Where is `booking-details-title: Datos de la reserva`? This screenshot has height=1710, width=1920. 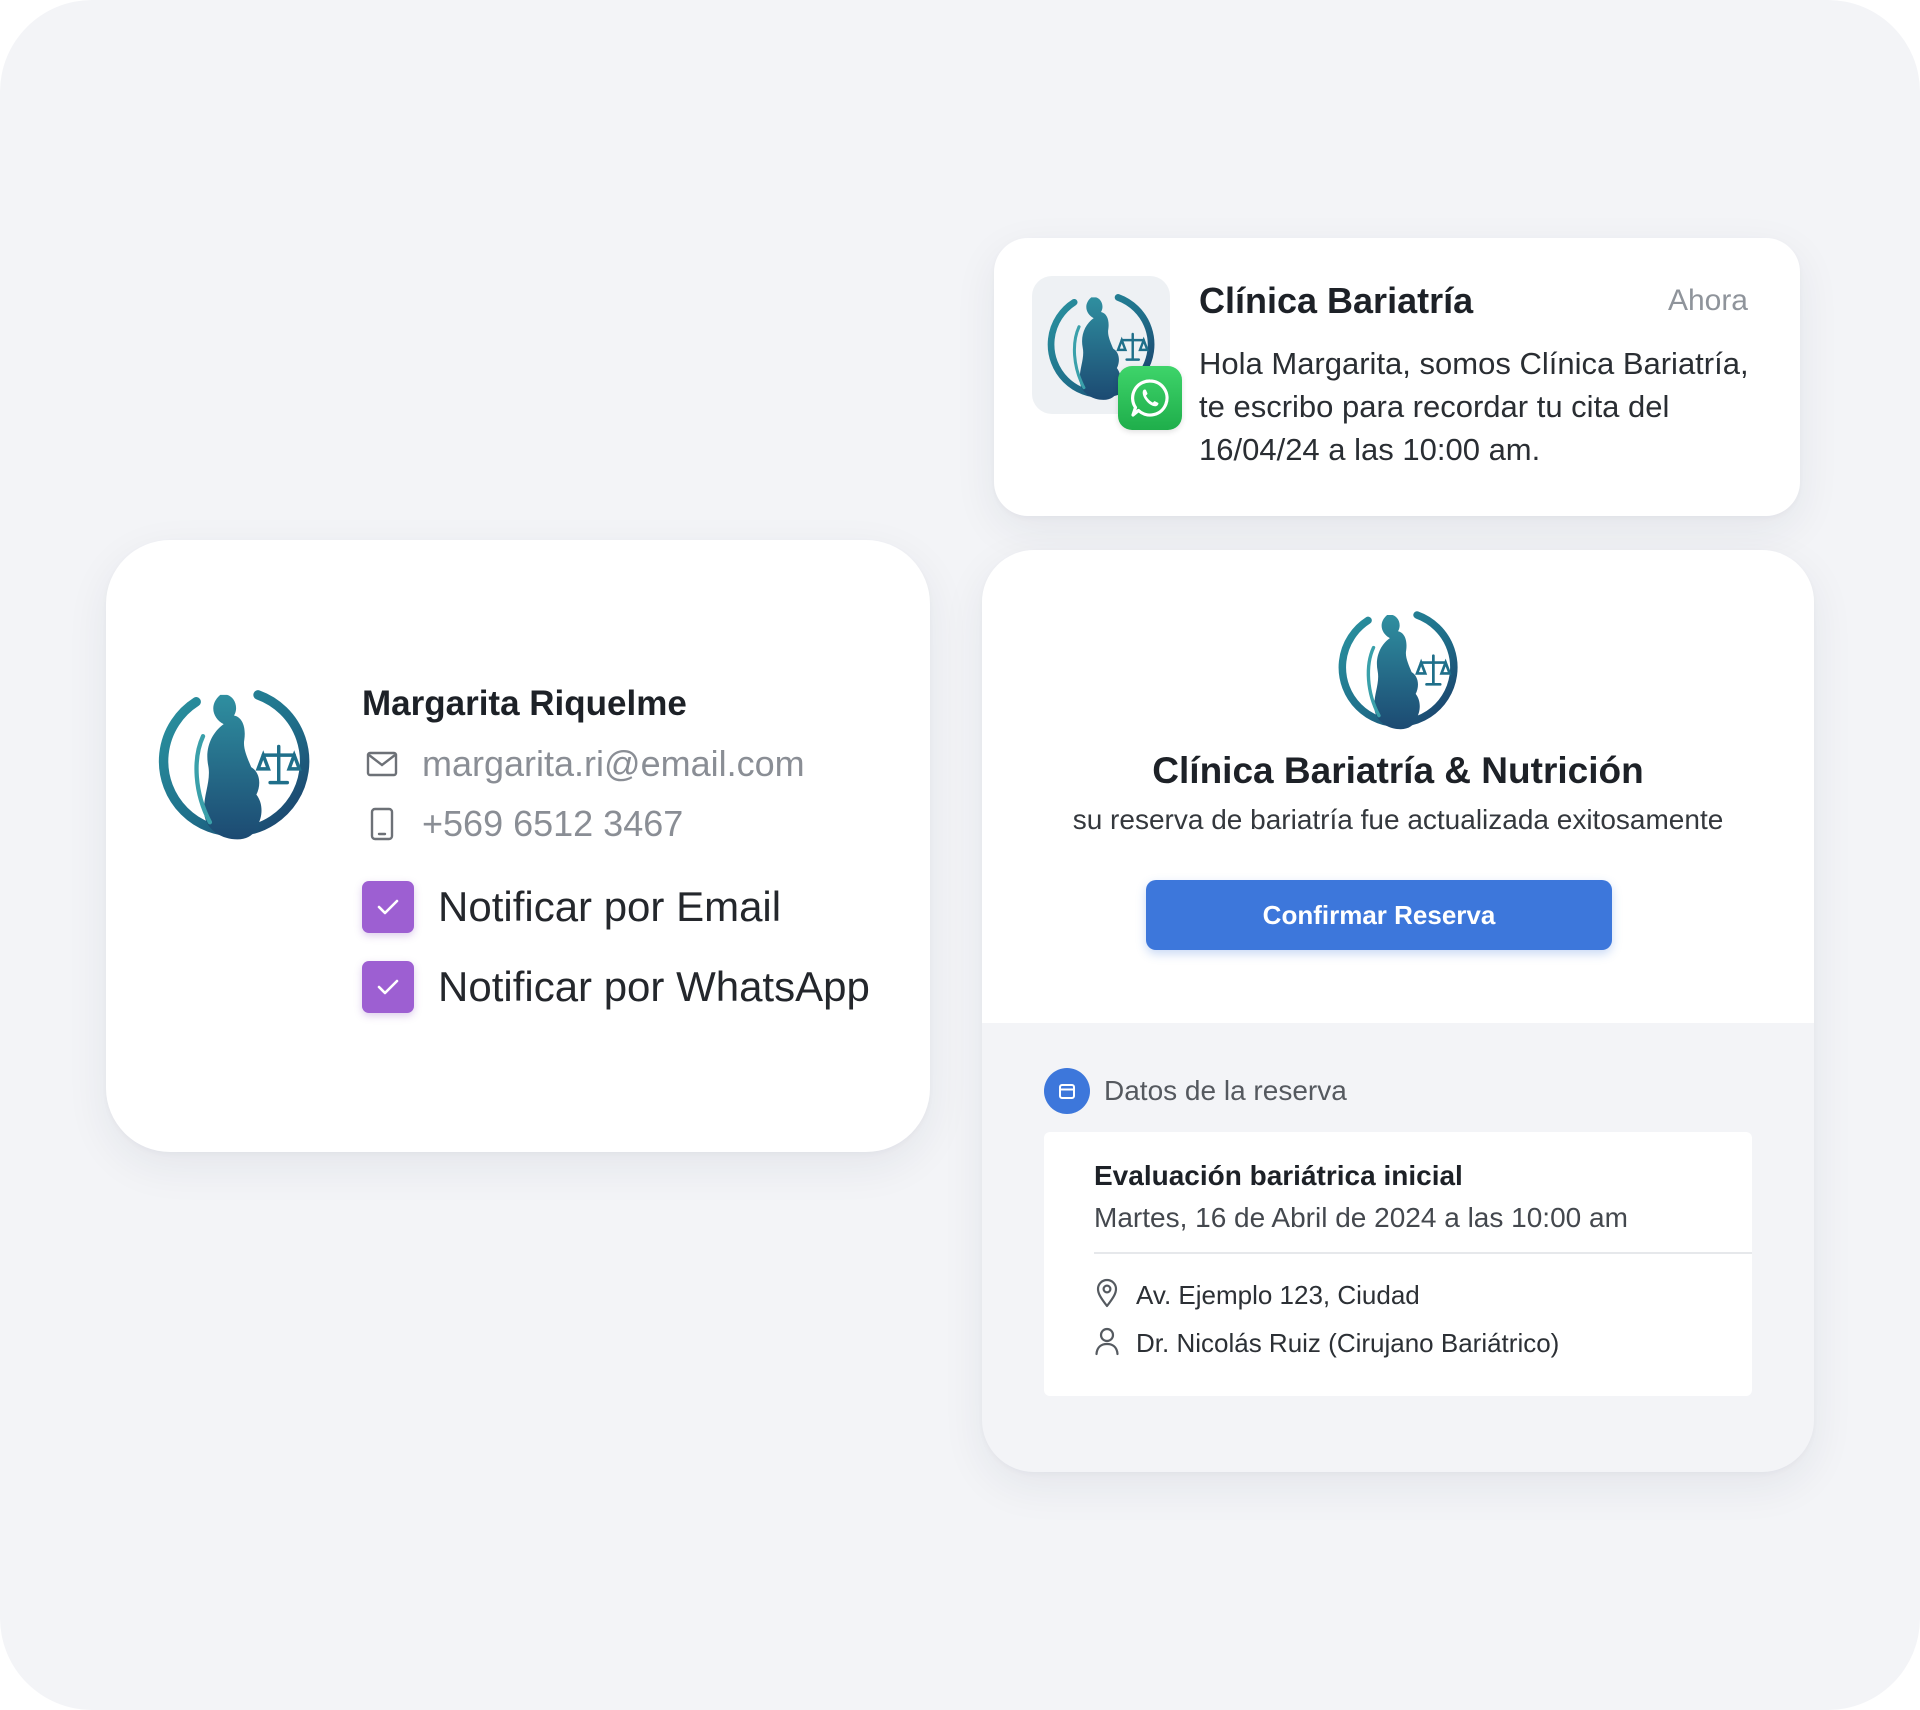
booking-details-title: Datos de la reserva is located at coordinates (1225, 1090).